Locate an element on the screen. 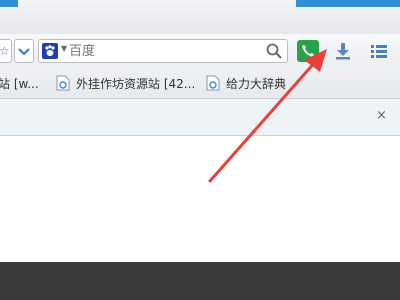 This screenshot has height=300, width=400. download-button is located at coordinates (343, 51).